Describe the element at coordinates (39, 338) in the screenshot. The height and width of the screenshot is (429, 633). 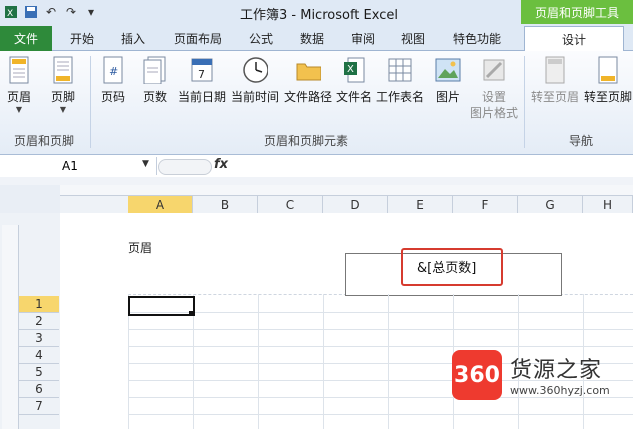
I see `row-header-3: 3` at that location.